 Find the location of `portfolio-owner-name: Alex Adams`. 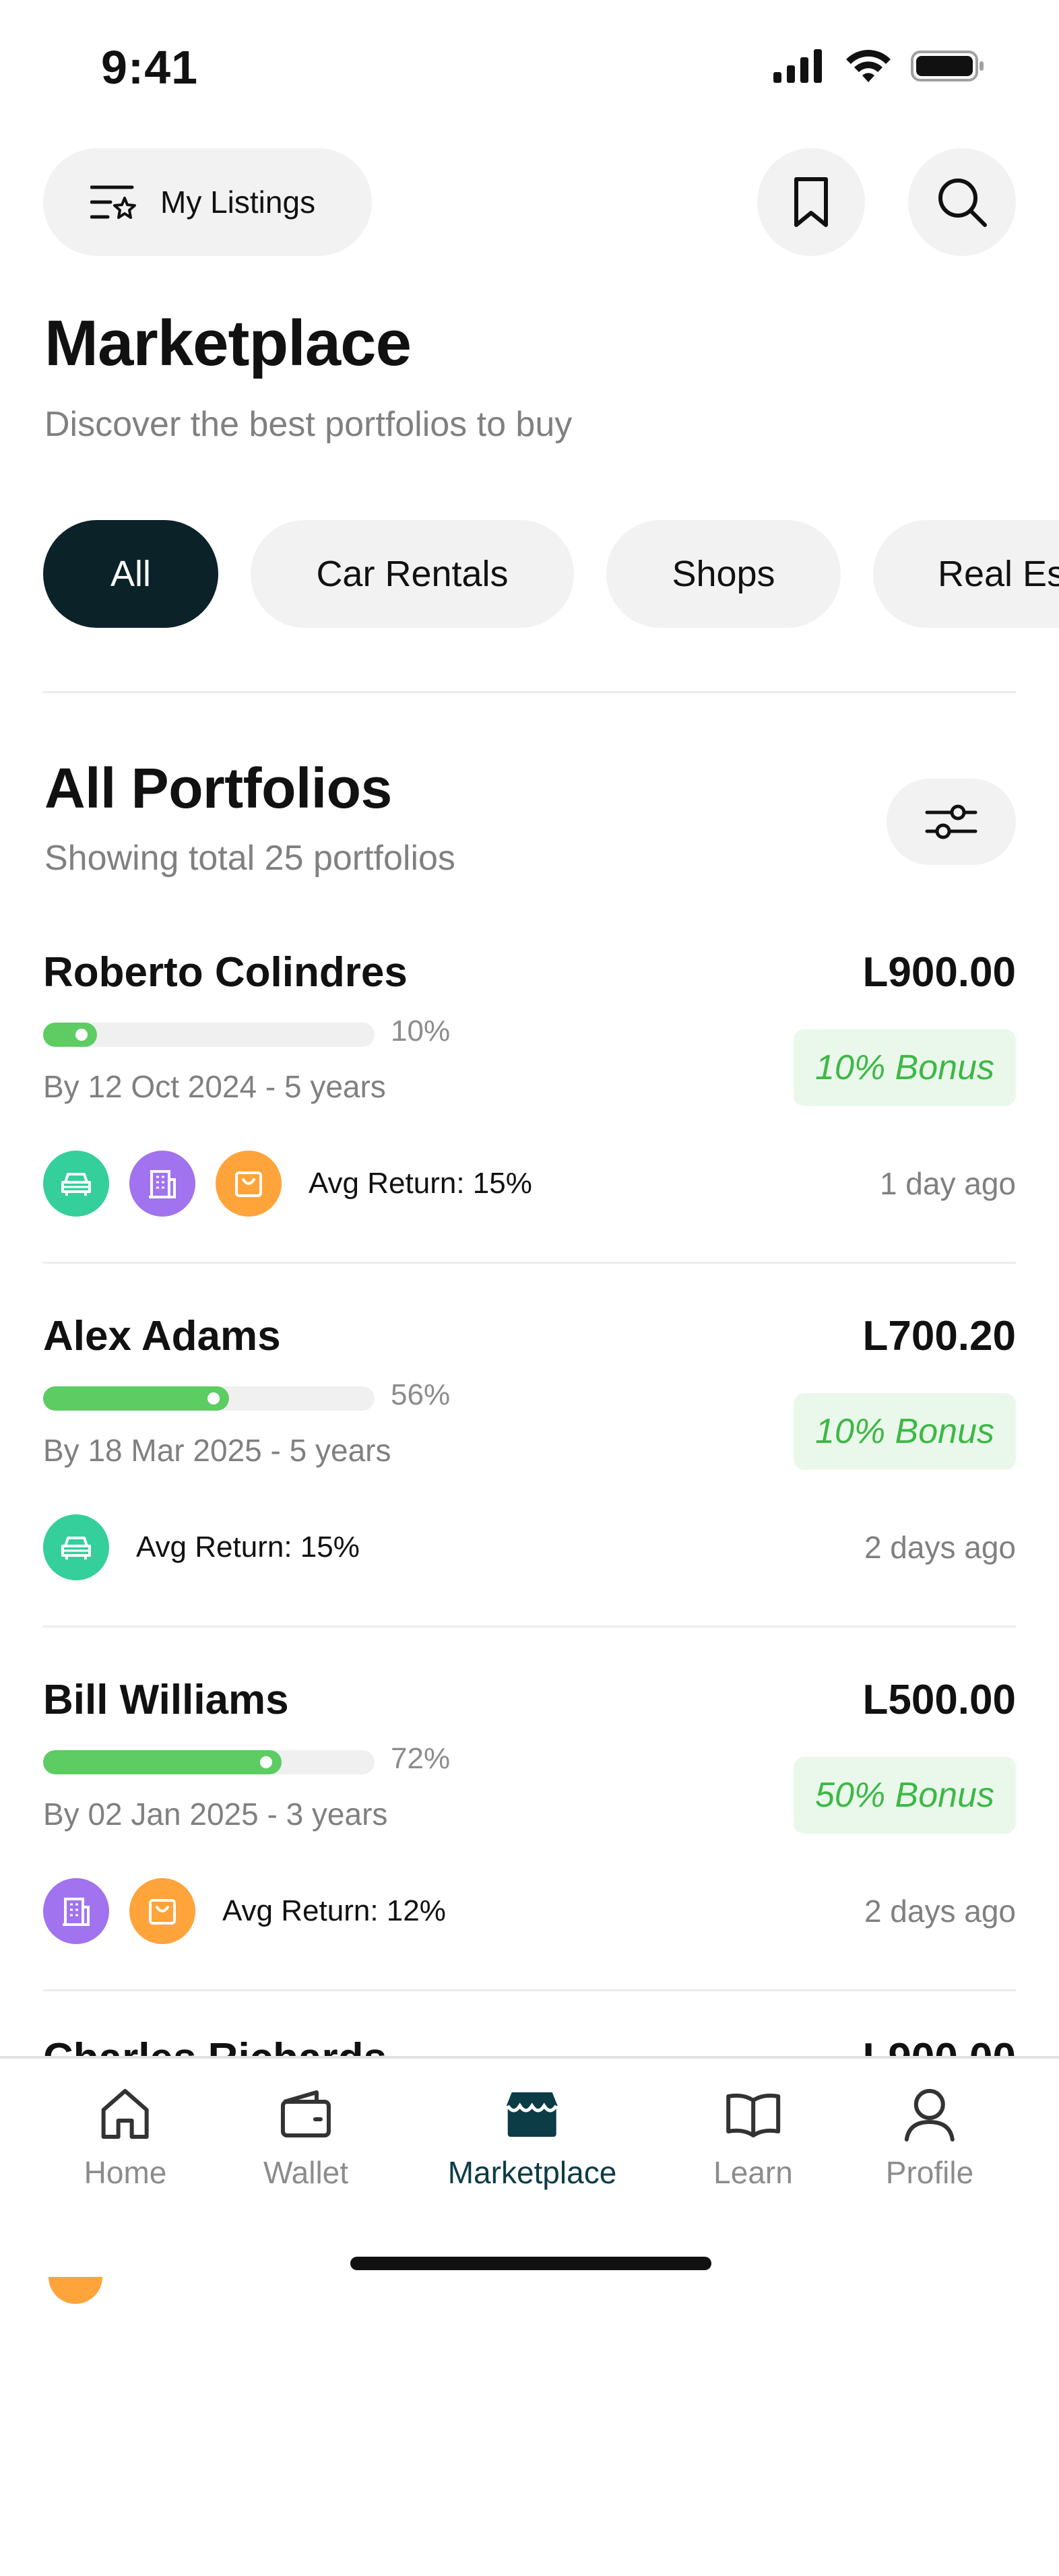

portfolio-owner-name: Alex Adams is located at coordinates (162, 1336).